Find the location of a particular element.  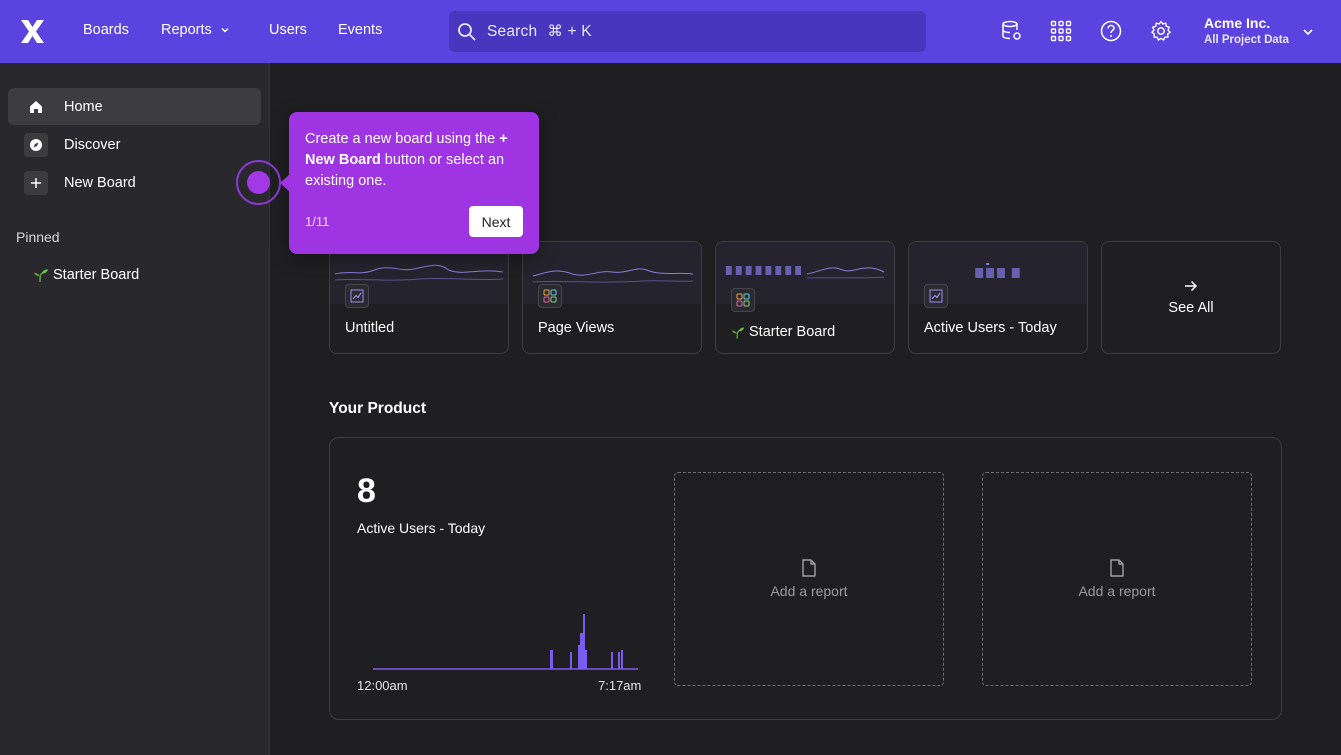

pinned-item-label: Starter Board is located at coordinates (96, 275).